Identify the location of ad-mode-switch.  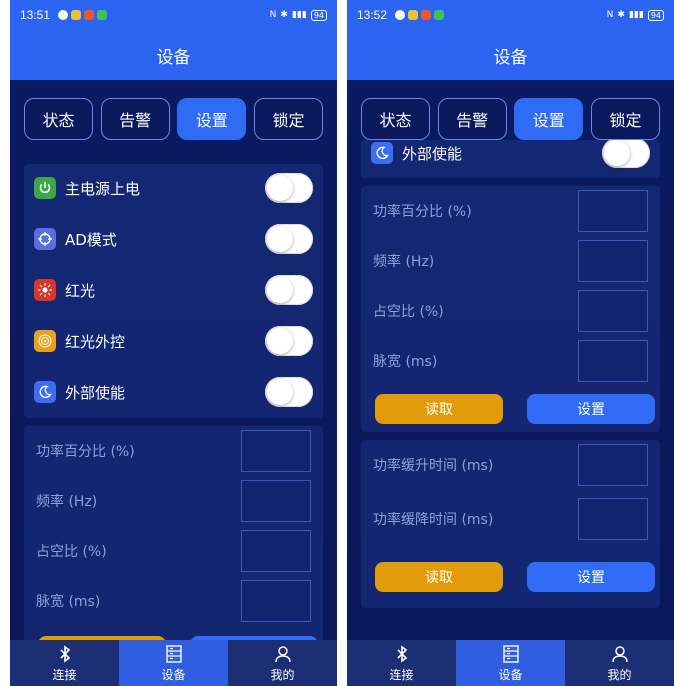
(289, 239).